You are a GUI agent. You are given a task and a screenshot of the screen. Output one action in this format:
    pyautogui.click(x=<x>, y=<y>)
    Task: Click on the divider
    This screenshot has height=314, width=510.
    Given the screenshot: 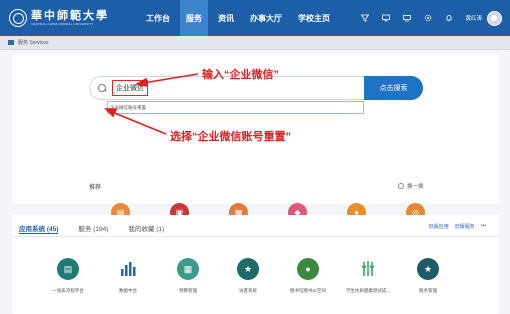 What is the action you would take?
    pyautogui.click(x=255, y=236)
    